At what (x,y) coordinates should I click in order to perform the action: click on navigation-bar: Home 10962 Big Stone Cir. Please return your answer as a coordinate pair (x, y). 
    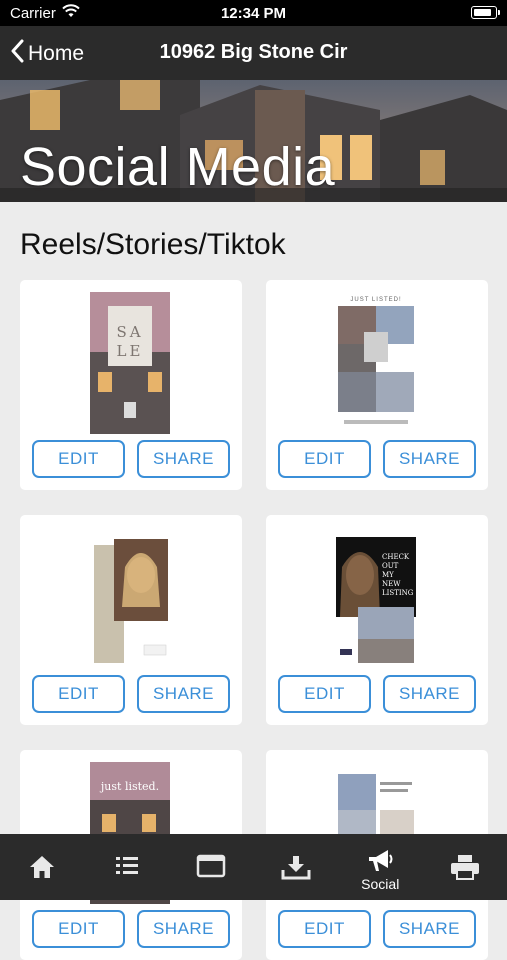
    Looking at the image, I should click on (253, 53).